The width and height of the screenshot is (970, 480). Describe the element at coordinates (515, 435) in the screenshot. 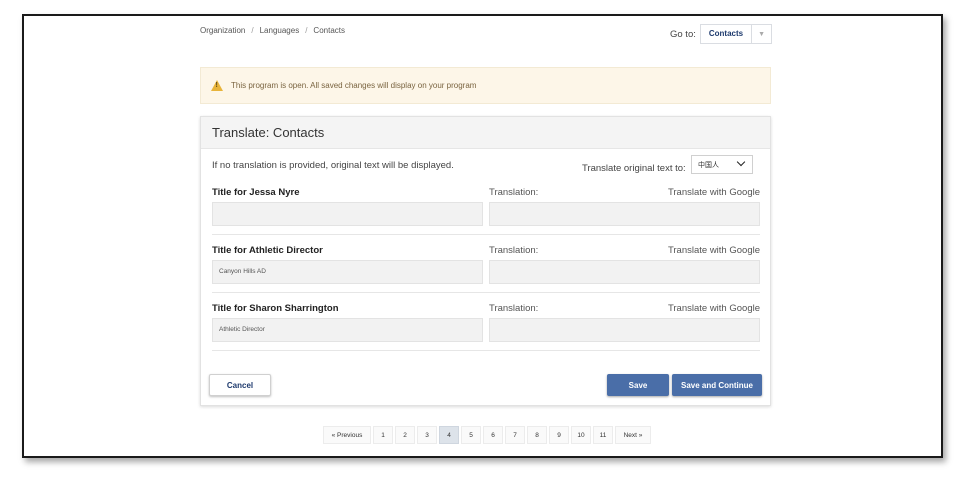

I see `page-button: 7` at that location.